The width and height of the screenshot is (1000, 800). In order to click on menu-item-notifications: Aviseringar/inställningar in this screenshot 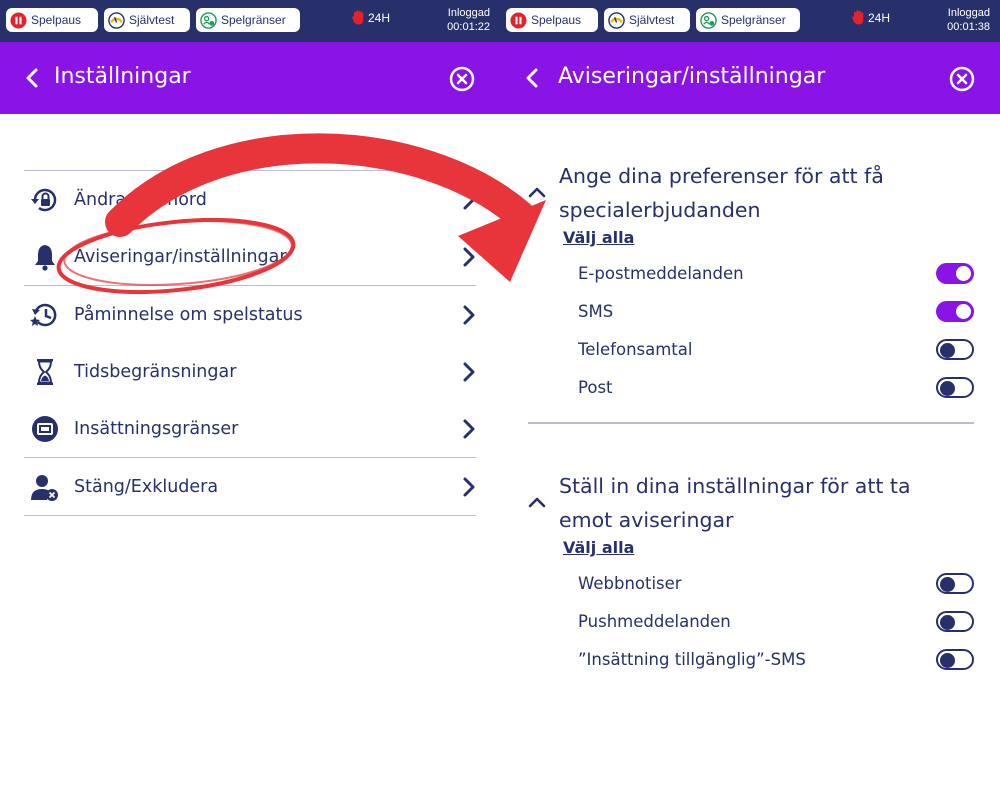, I will do `click(250, 256)`.